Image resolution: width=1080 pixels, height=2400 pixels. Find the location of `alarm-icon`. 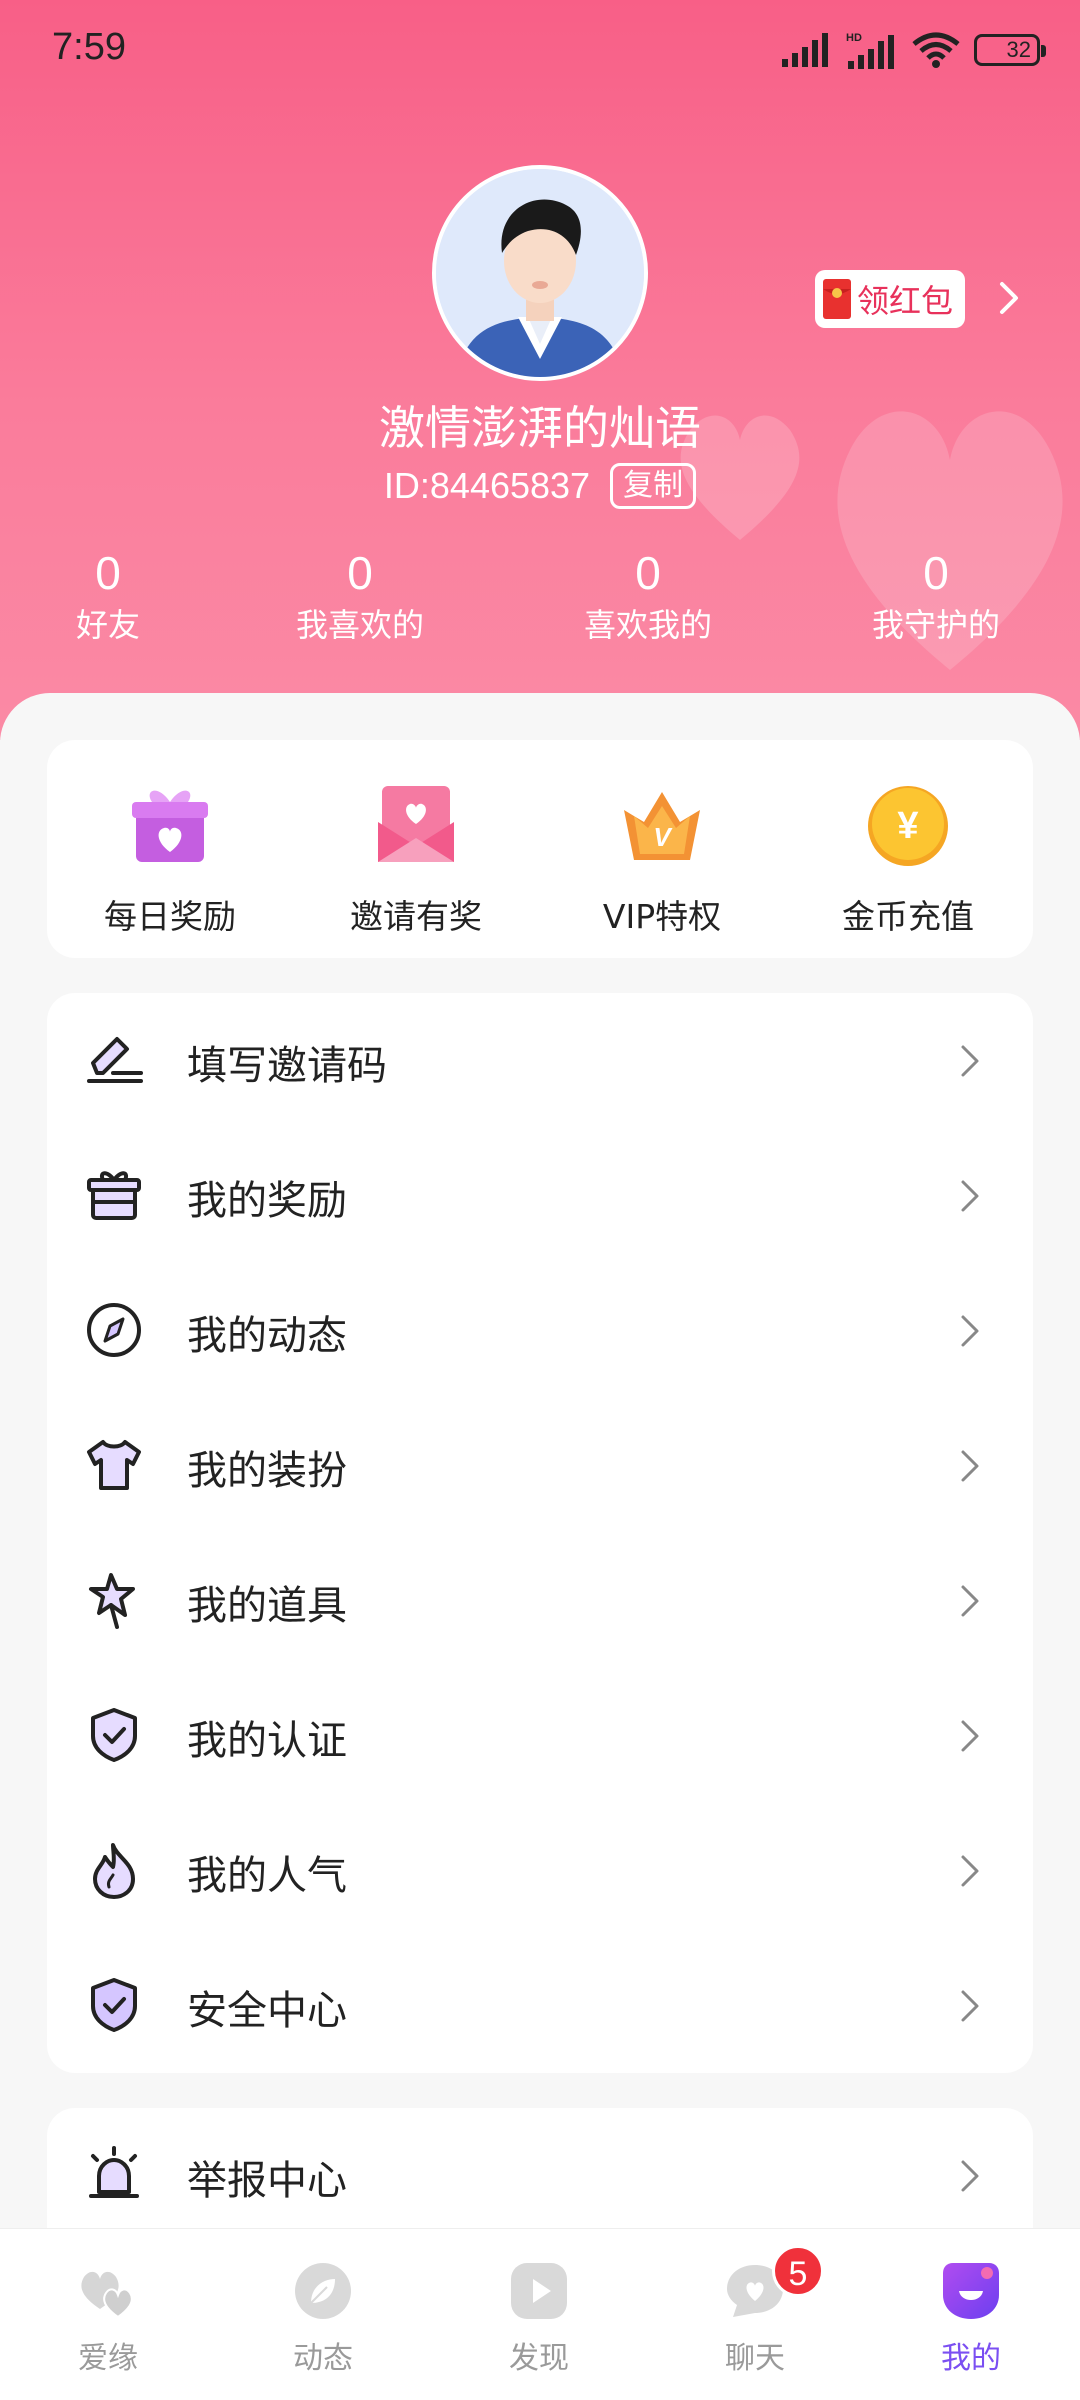

alarm-icon is located at coordinates (114, 2172).